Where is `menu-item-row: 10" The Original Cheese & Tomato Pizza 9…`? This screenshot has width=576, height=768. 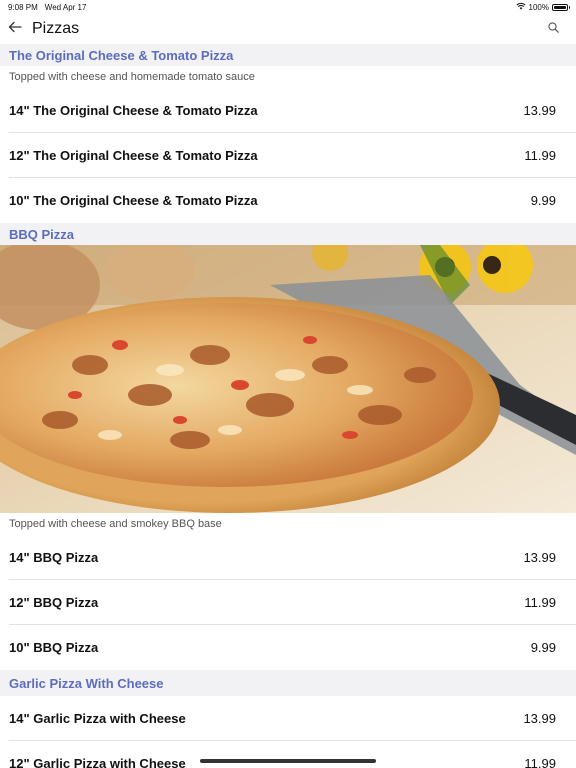 menu-item-row: 10" The Original Cheese & Tomato Pizza 9… is located at coordinates (292, 200).